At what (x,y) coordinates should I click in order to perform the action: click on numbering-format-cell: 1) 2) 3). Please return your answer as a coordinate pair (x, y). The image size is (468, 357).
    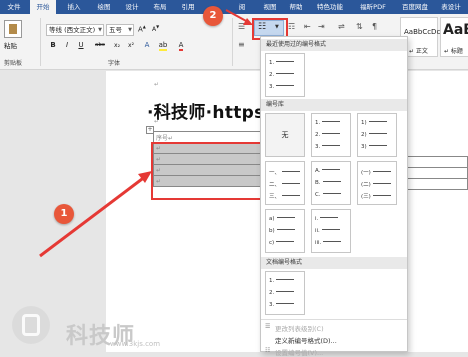
    Looking at the image, I should click on (377, 135).